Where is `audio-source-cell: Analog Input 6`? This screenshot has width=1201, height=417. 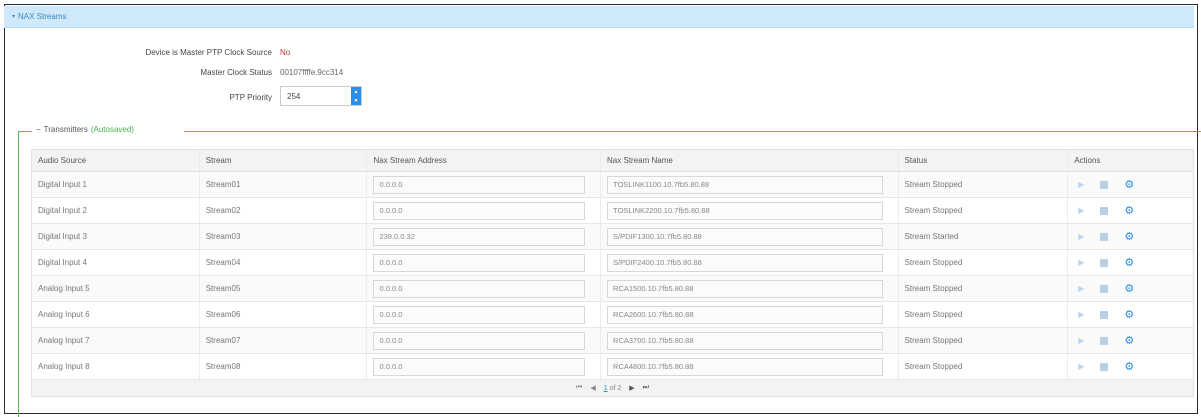 audio-source-cell: Analog Input 6 is located at coordinates (116, 314).